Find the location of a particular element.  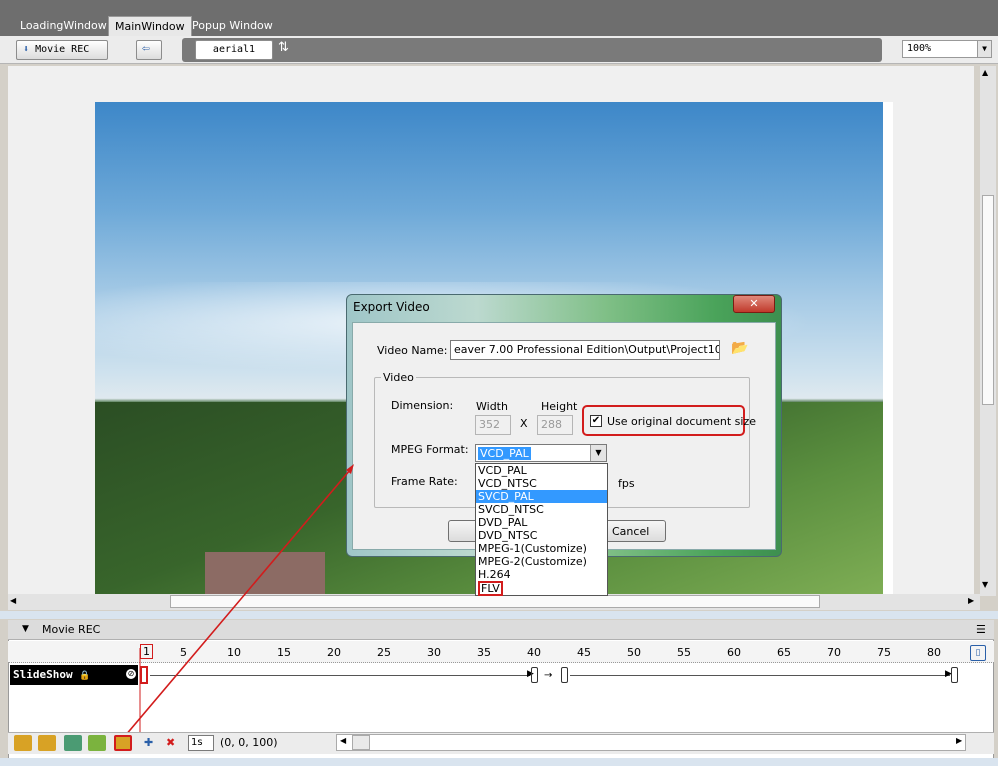

delete-frame-icon is located at coordinates (47, 743).